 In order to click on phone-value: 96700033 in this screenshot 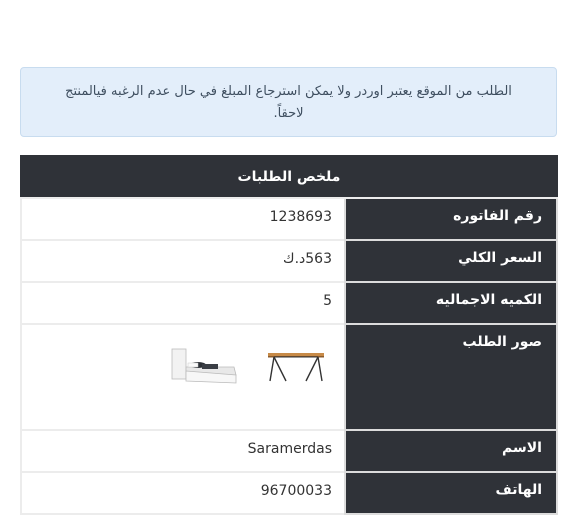, I will do `click(183, 493)`.